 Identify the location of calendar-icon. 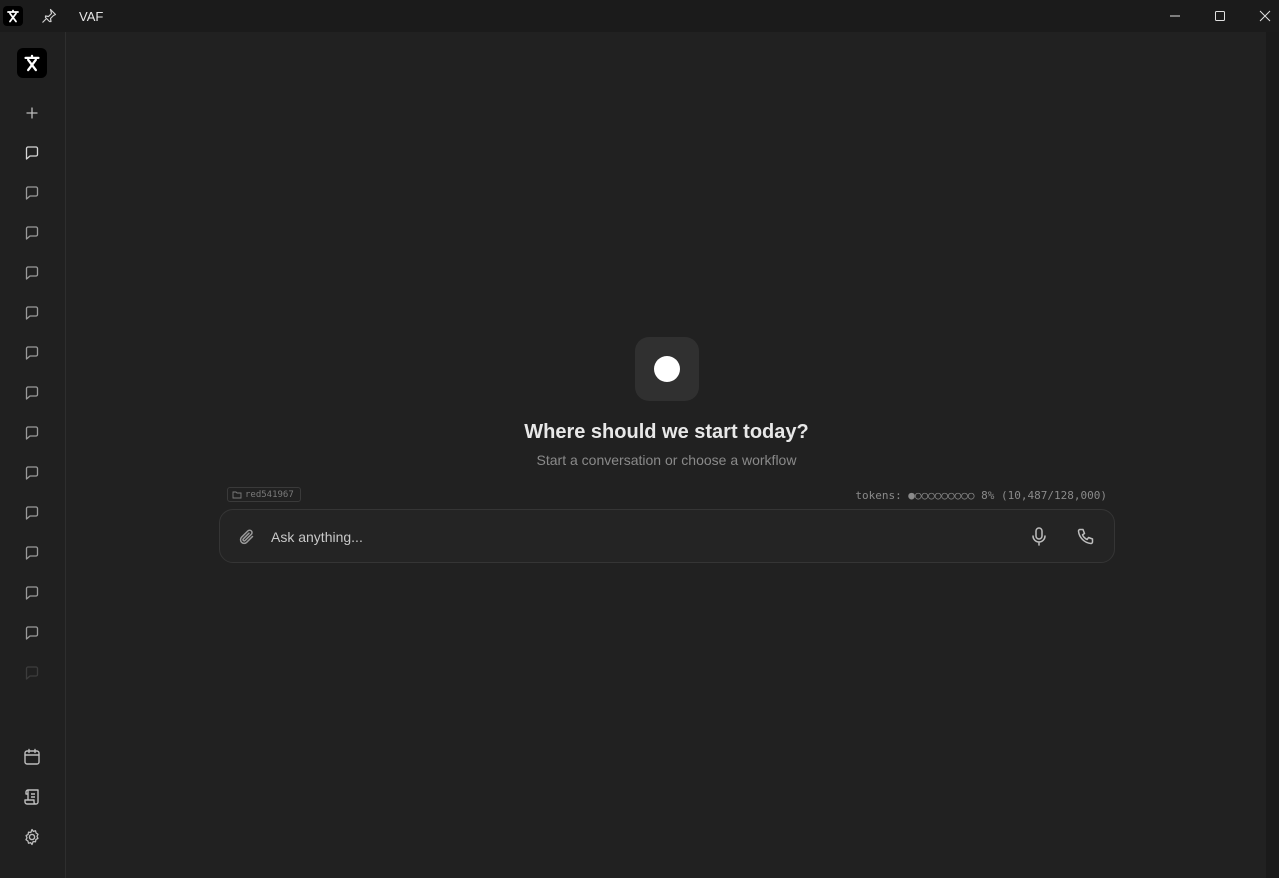
(32, 756).